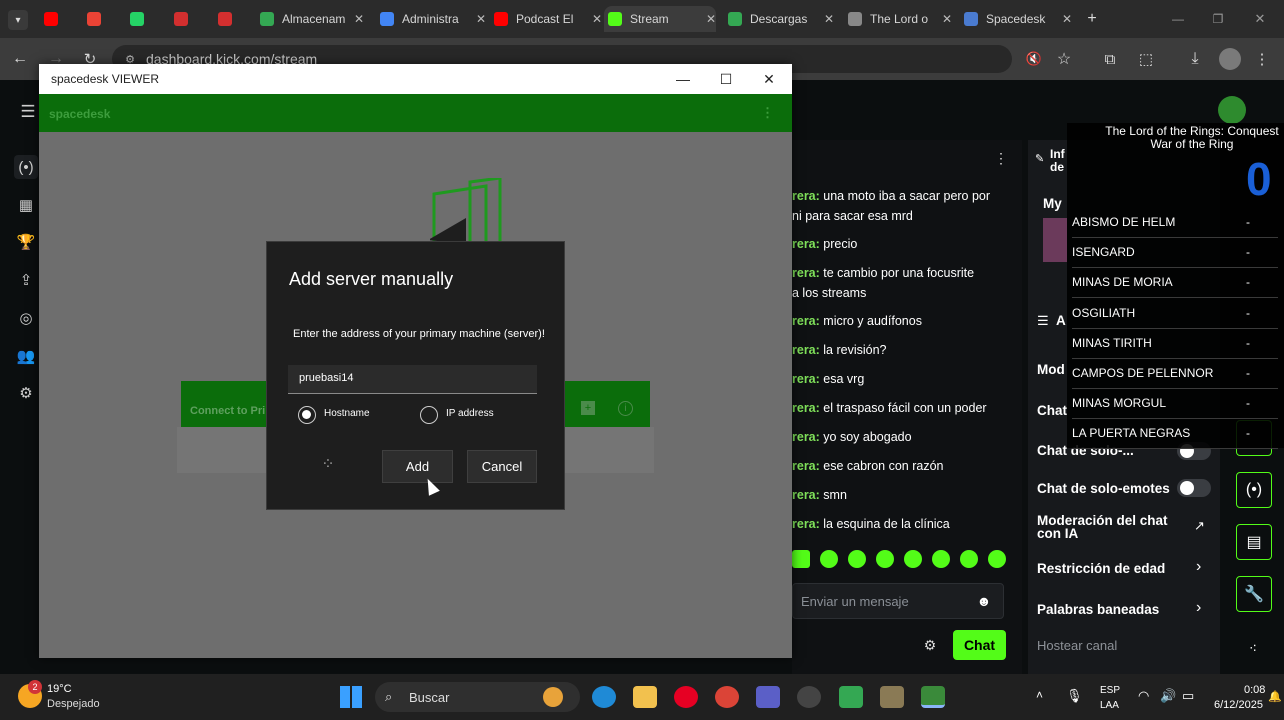  Describe the element at coordinates (1178, 19) in the screenshot. I see `minimize-icon: —` at that location.